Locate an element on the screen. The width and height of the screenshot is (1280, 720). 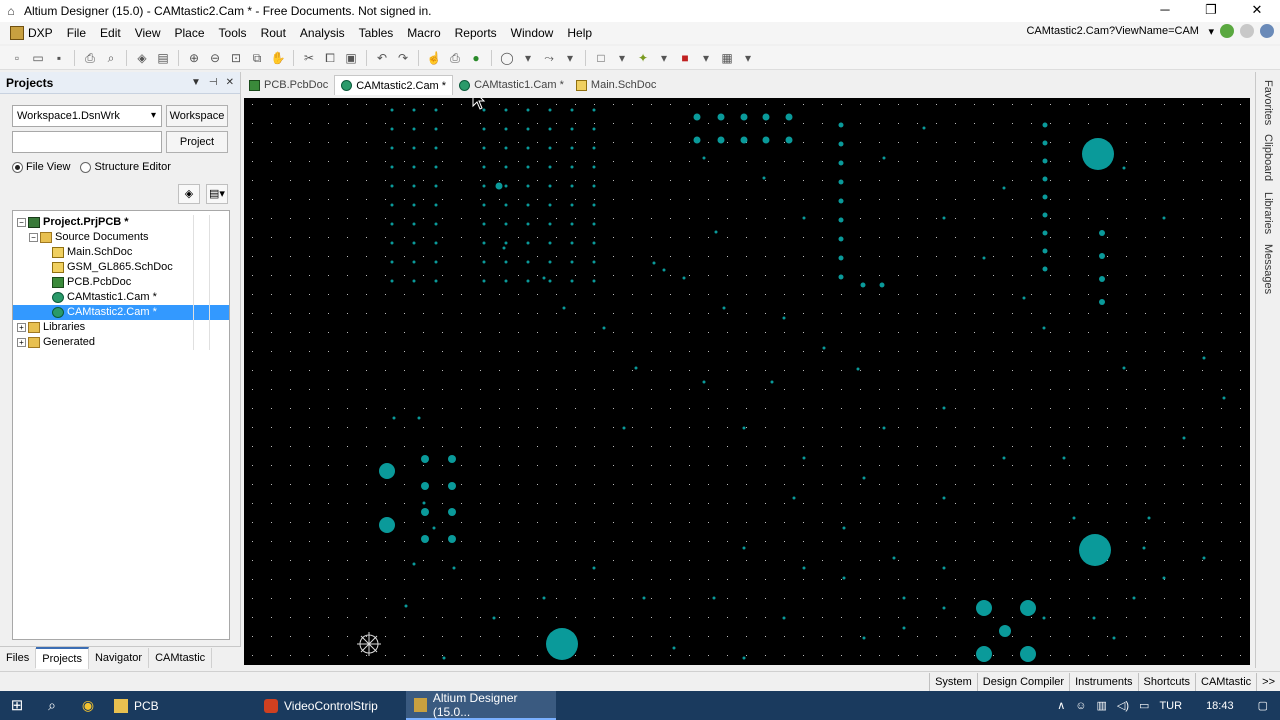
pan-icon: ✋ is located at coordinates (278, 58).